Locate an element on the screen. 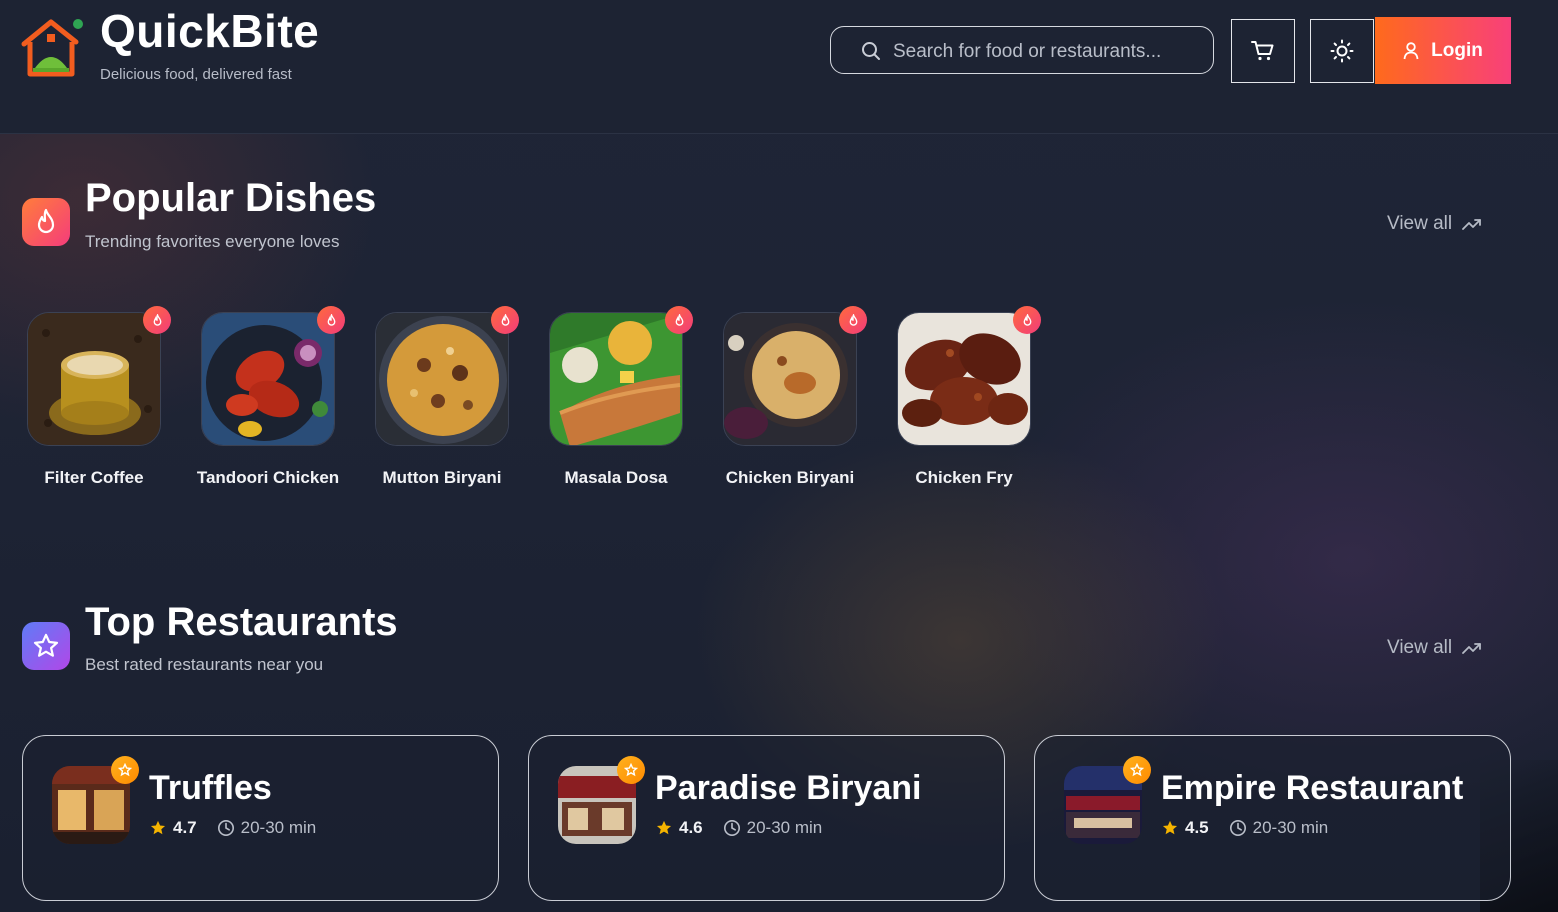 This screenshot has width=1558, height=912. dish-card: Filter Coffee is located at coordinates (99, 396).